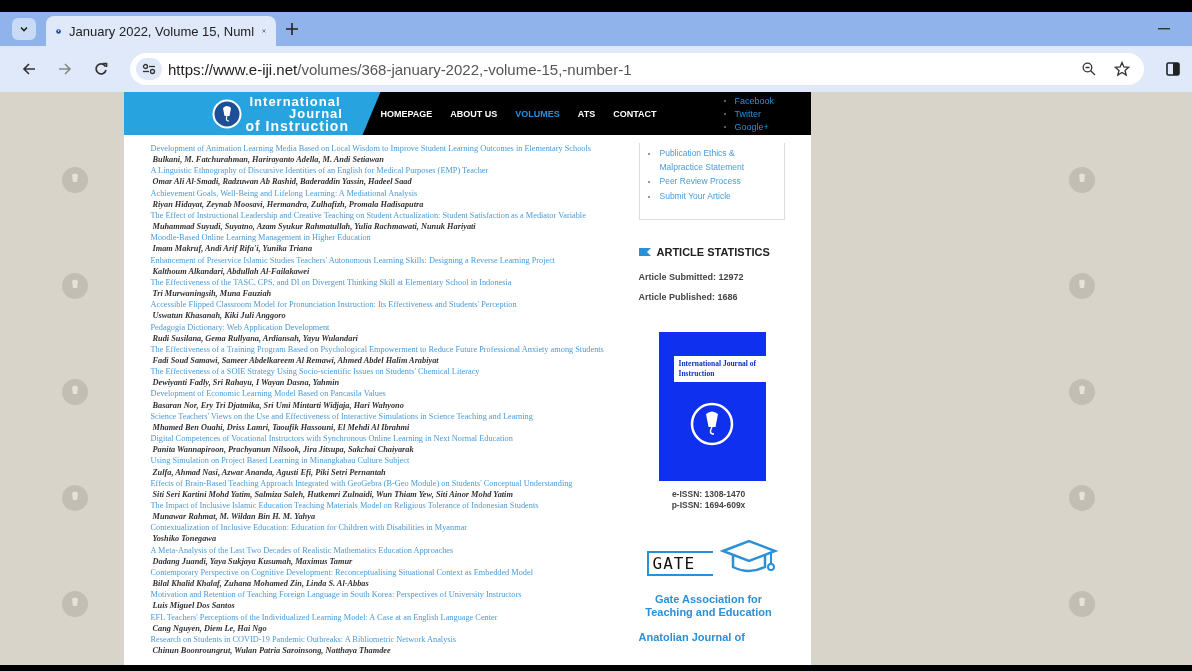 This screenshot has width=1192, height=671. I want to click on article-title-link: Science Teachers' Views on the Use and Effectiveness of Interactive Simulations in Science Teaching and Learning, so click(385, 416).